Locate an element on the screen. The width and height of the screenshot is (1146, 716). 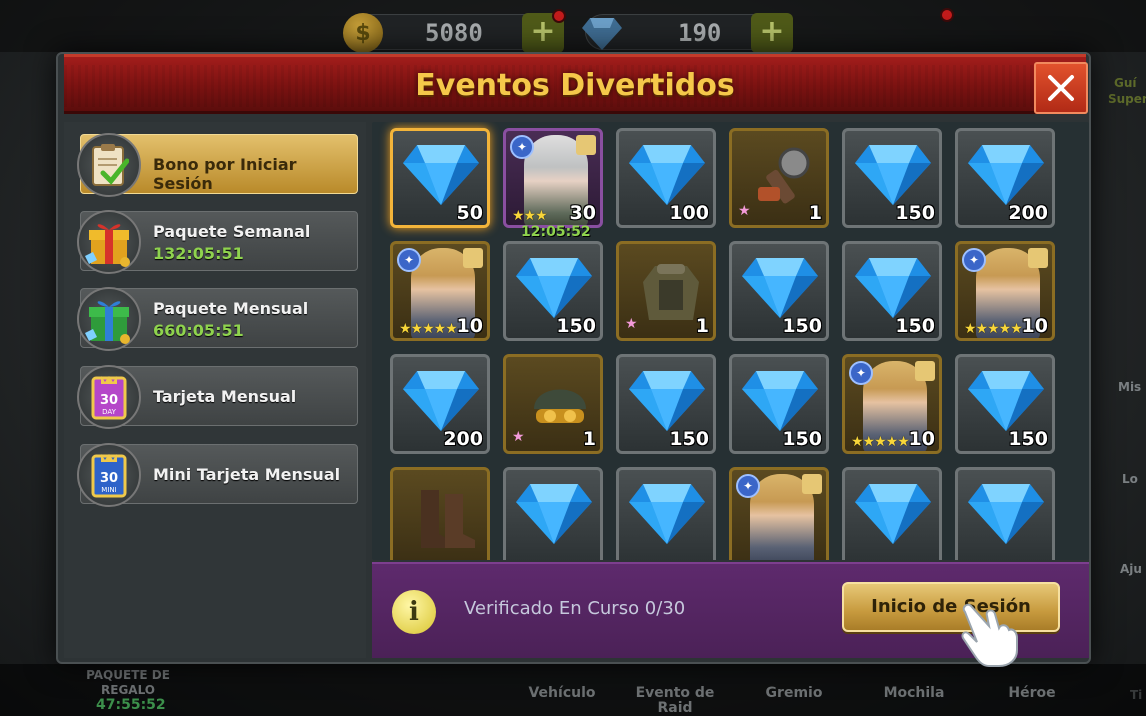
svg-text: 30 is located at coordinates (109, 478).